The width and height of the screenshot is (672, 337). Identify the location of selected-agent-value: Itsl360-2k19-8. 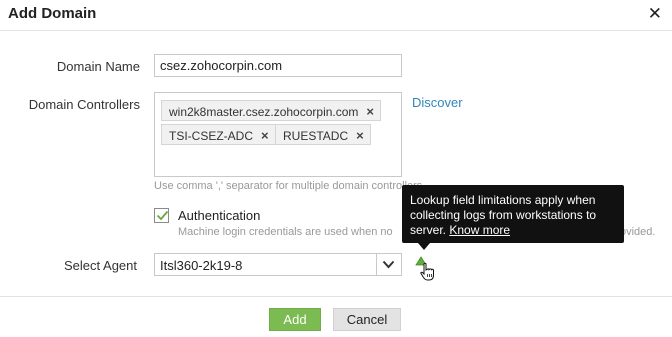
(201, 265).